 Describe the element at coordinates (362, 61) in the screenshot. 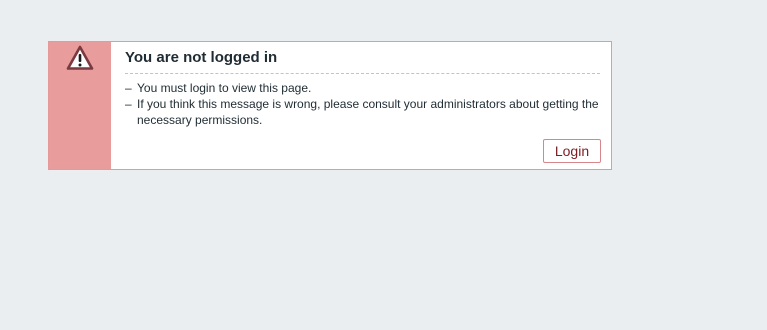

I see `message-title: You are not logged in` at that location.